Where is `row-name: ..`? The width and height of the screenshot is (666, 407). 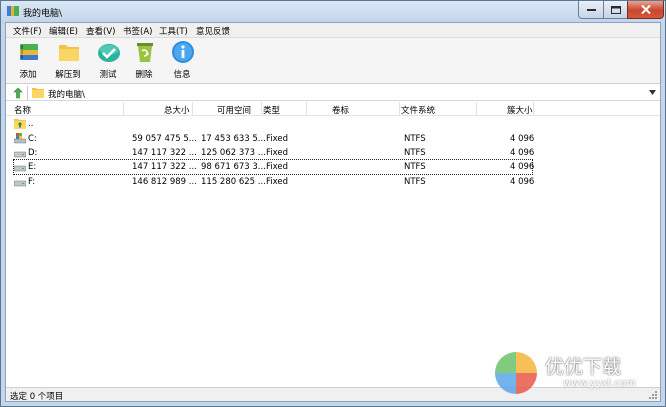
row-name: .. is located at coordinates (31, 124).